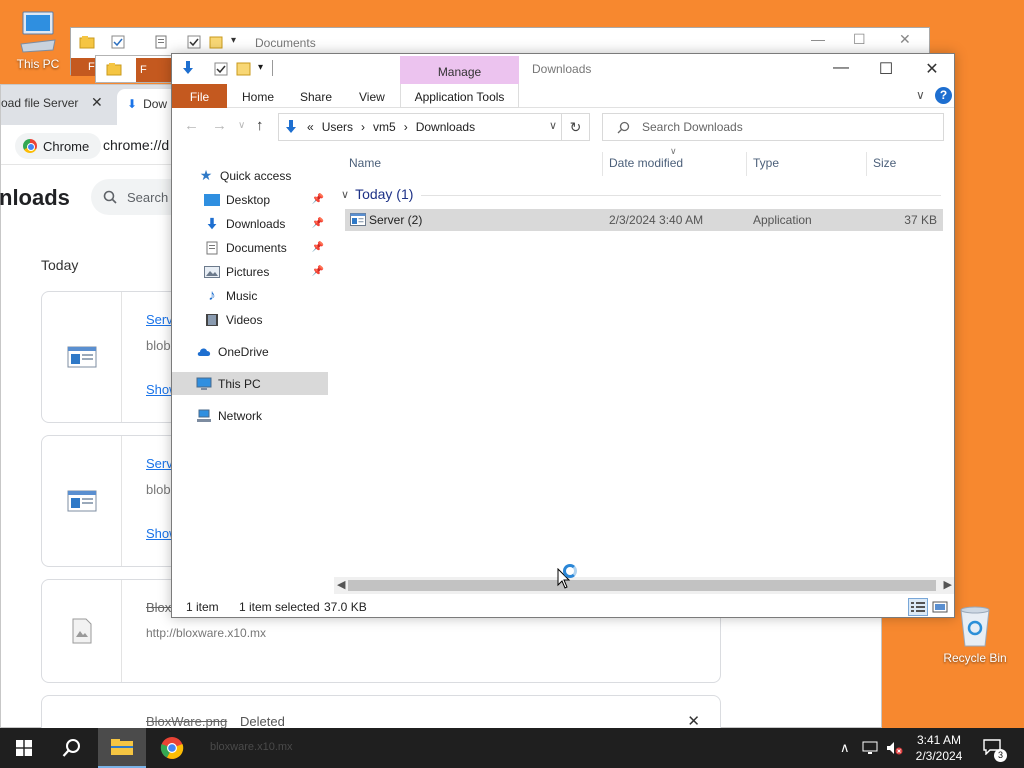 Image resolution: width=1024 pixels, height=768 pixels. I want to click on download-icon, so click(212, 224).